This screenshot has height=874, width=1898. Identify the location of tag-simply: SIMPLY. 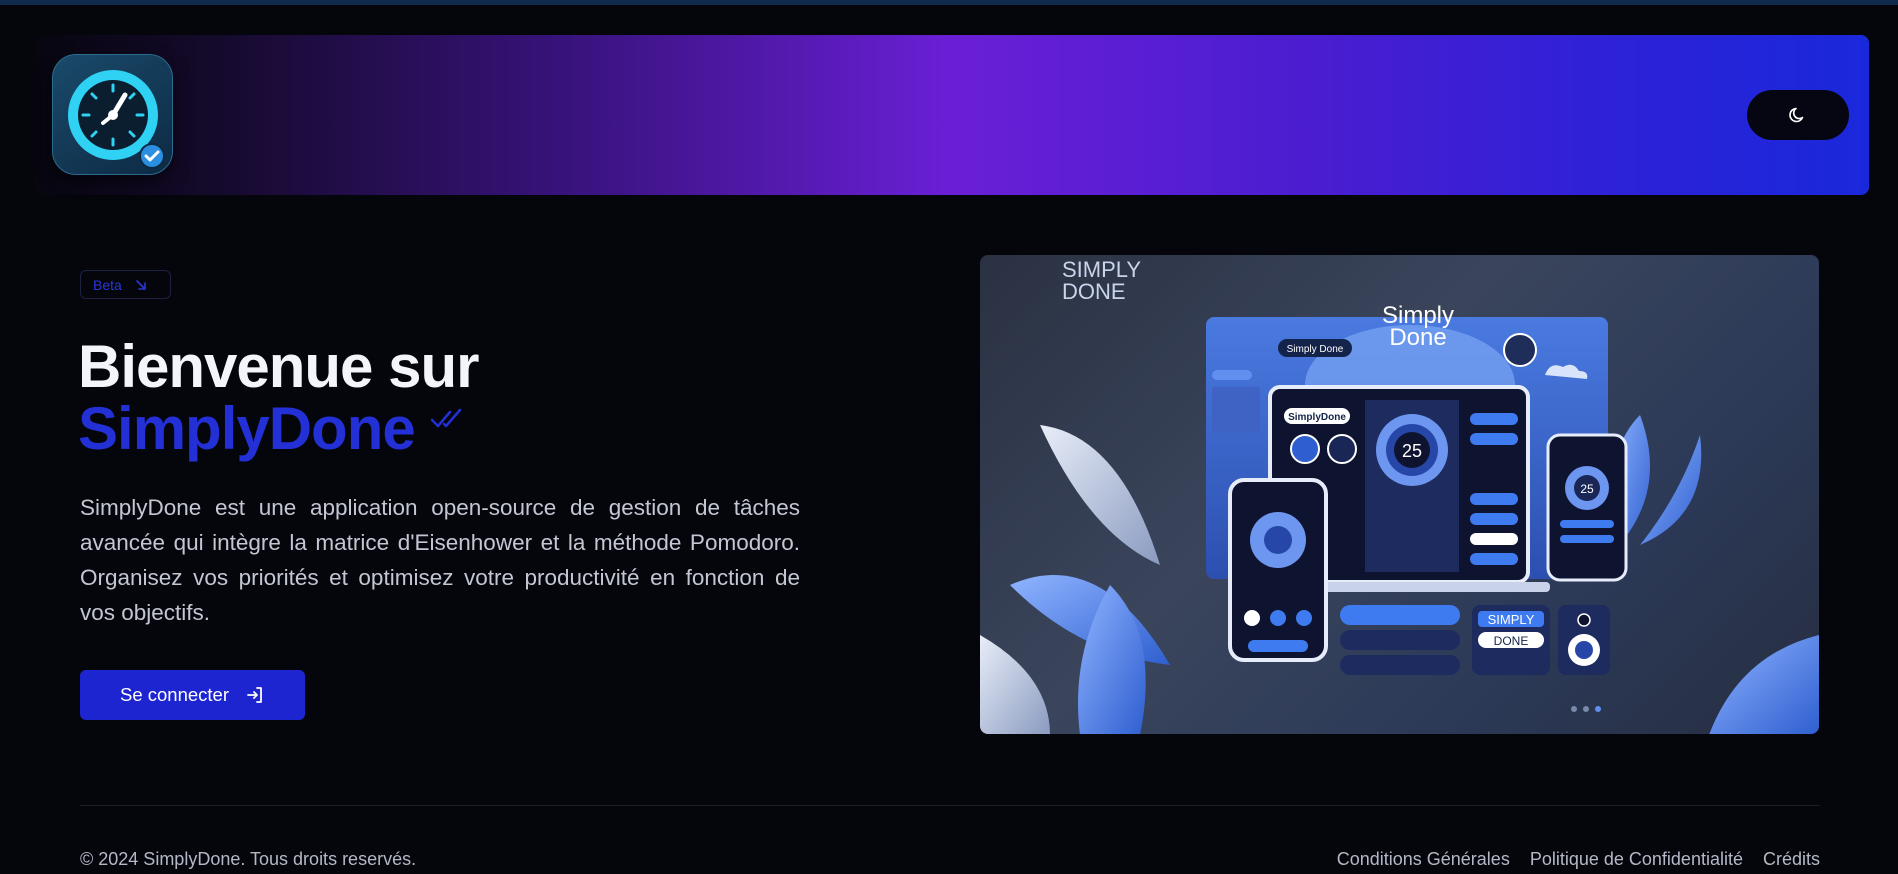
(1511, 619).